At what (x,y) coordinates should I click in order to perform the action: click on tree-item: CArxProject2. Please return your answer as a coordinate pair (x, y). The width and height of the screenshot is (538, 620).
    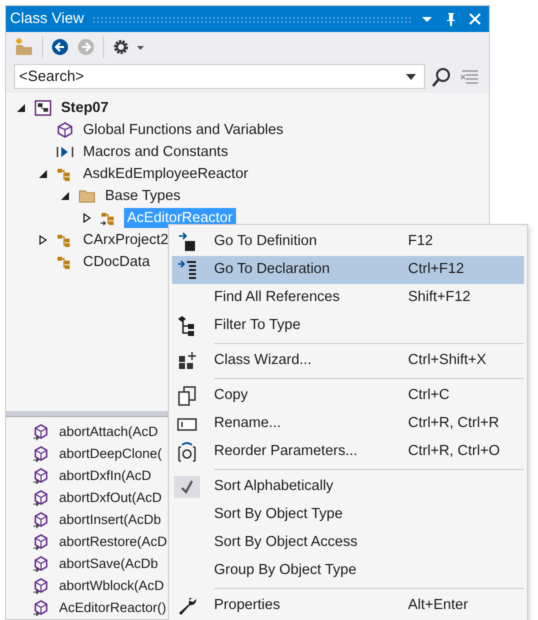
    Looking at the image, I should click on (126, 240).